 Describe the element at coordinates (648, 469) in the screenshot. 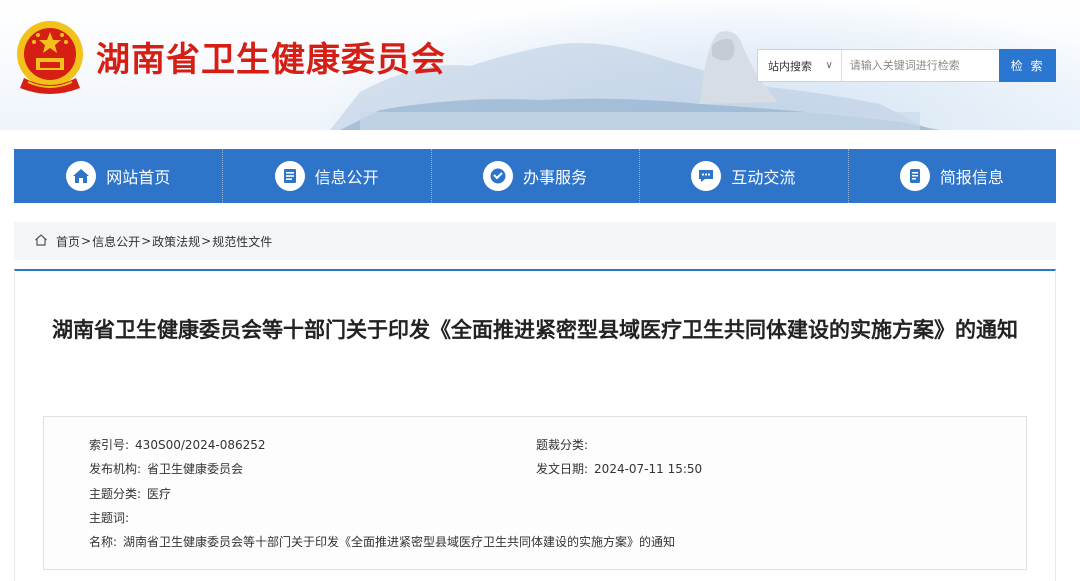

I see `meta-value: 2024-07-11 15:50` at that location.